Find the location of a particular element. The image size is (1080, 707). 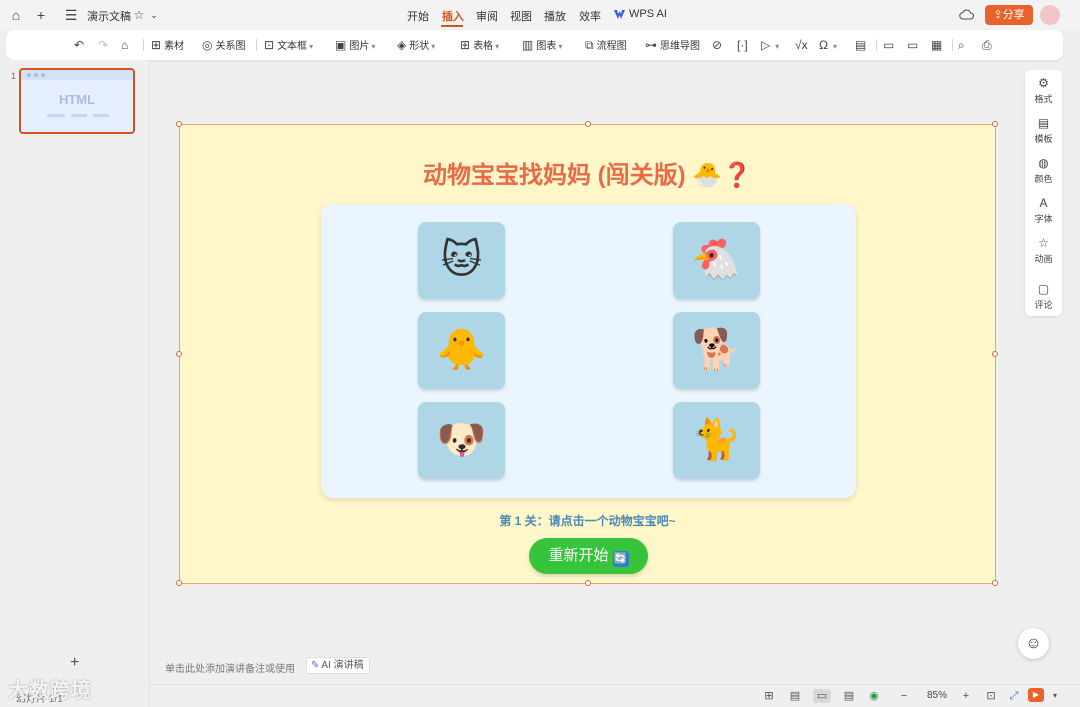

barcode-icon: ▤ is located at coordinates (861, 45).